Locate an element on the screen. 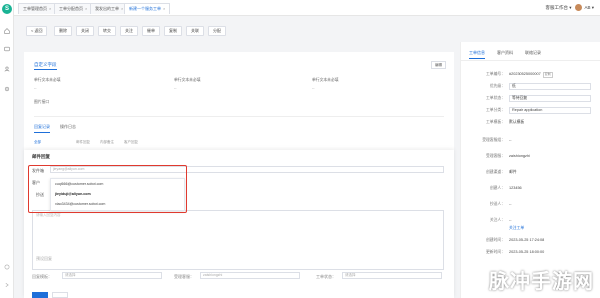  info-row-ticket-id: 工单编号： #20230525000007 复制 is located at coordinates (519, 75).